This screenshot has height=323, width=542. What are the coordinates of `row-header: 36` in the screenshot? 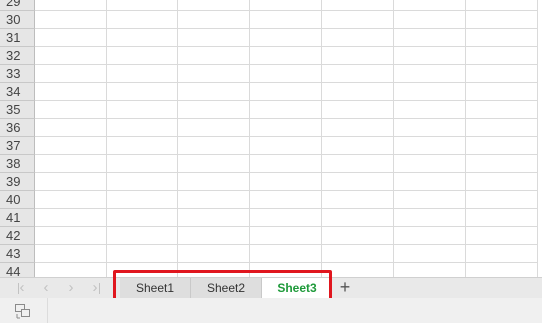 It's located at (17, 128).